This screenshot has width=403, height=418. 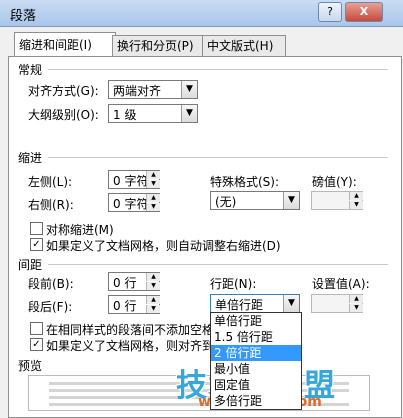 I want to click on outline-level-dropdown: 1 级 ▼, so click(x=153, y=113).